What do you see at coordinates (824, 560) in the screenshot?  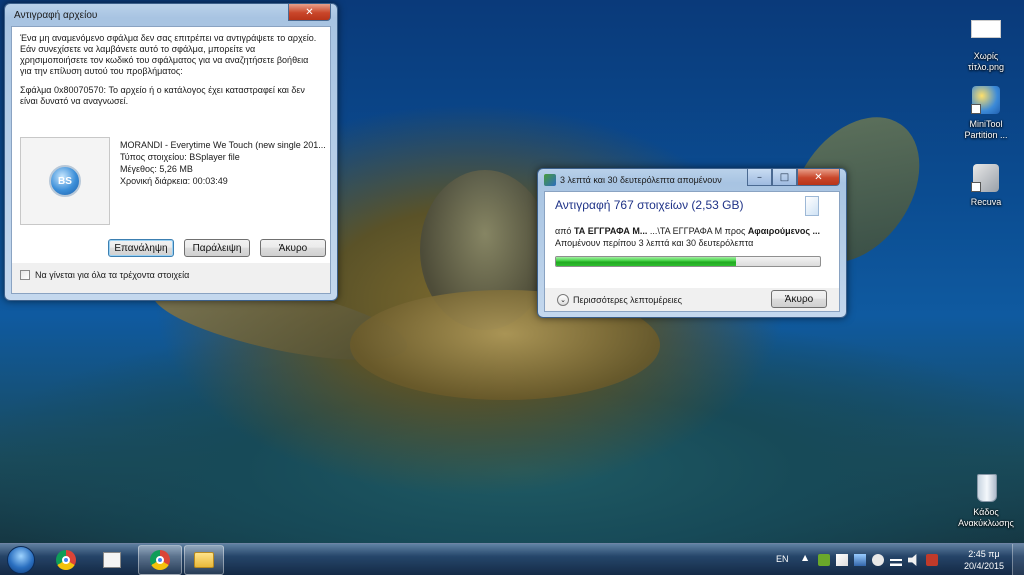 I see `nvidia-icon` at bounding box center [824, 560].